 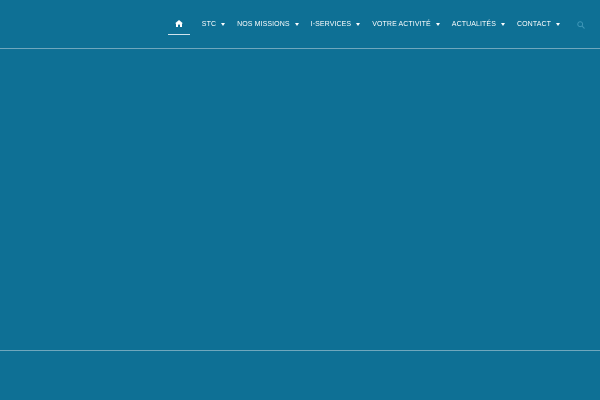 I want to click on nav-item-label: I-SERVICES, so click(x=331, y=24).